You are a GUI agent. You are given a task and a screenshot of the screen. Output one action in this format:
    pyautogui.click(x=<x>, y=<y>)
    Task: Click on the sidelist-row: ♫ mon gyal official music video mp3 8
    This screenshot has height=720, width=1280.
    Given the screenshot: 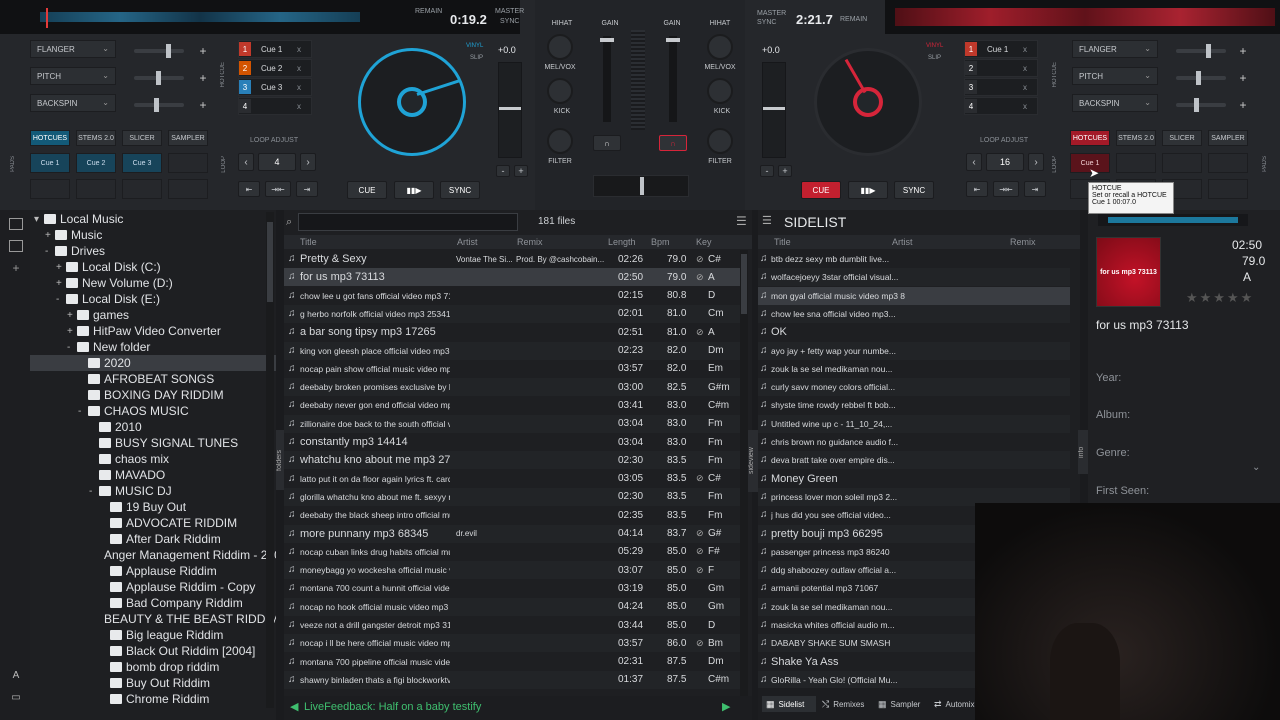 What is the action you would take?
    pyautogui.click(x=914, y=295)
    